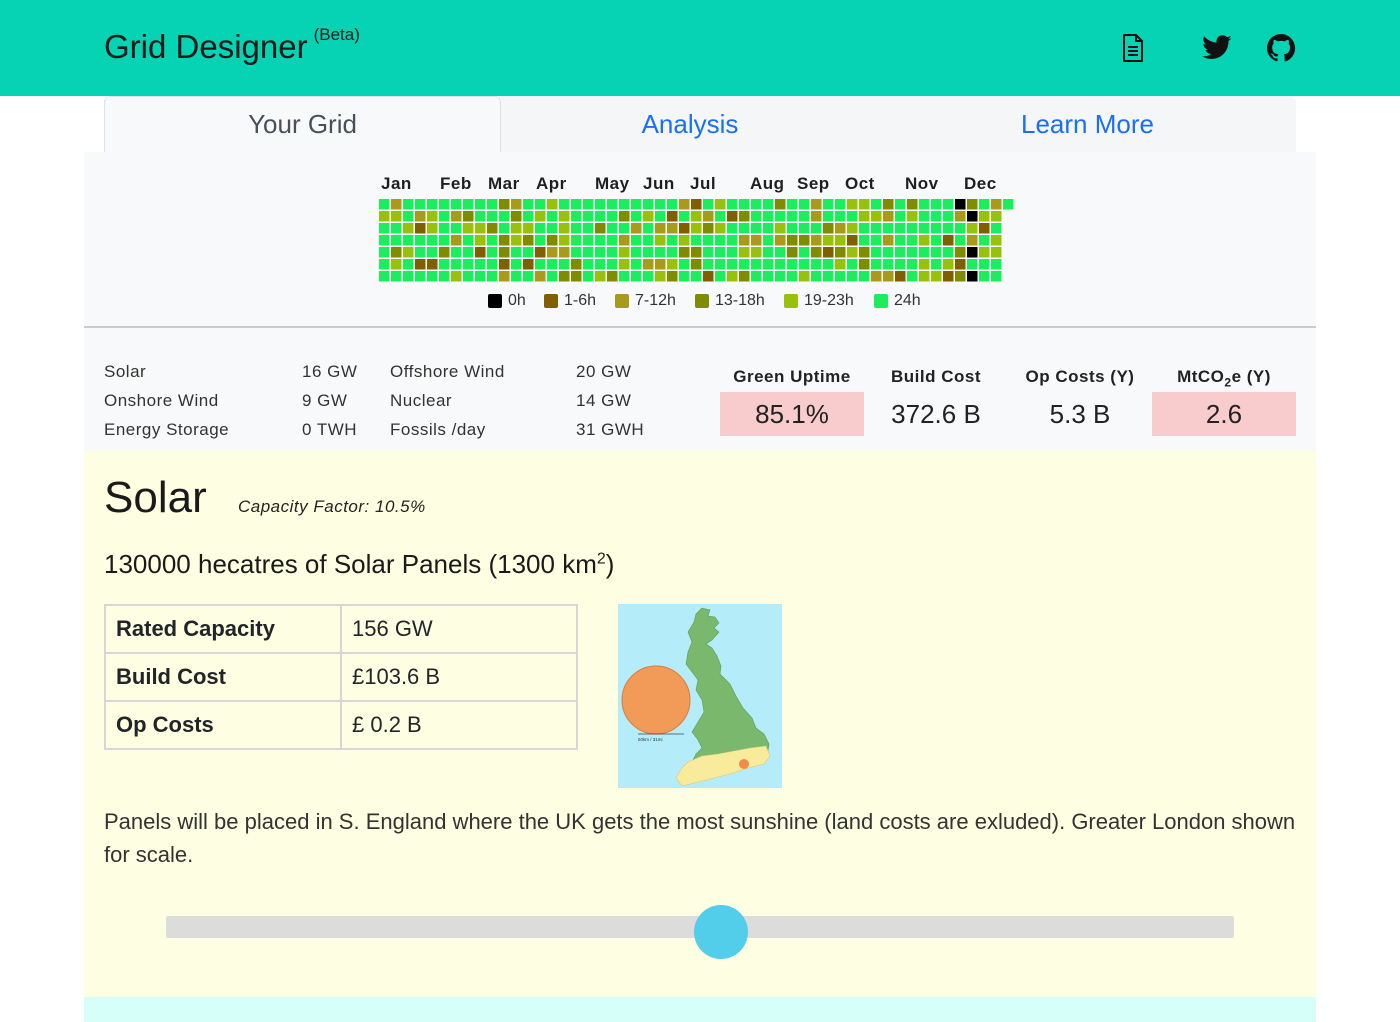 The image size is (1400, 1022). I want to click on table-key: Build Cost, so click(223, 677).